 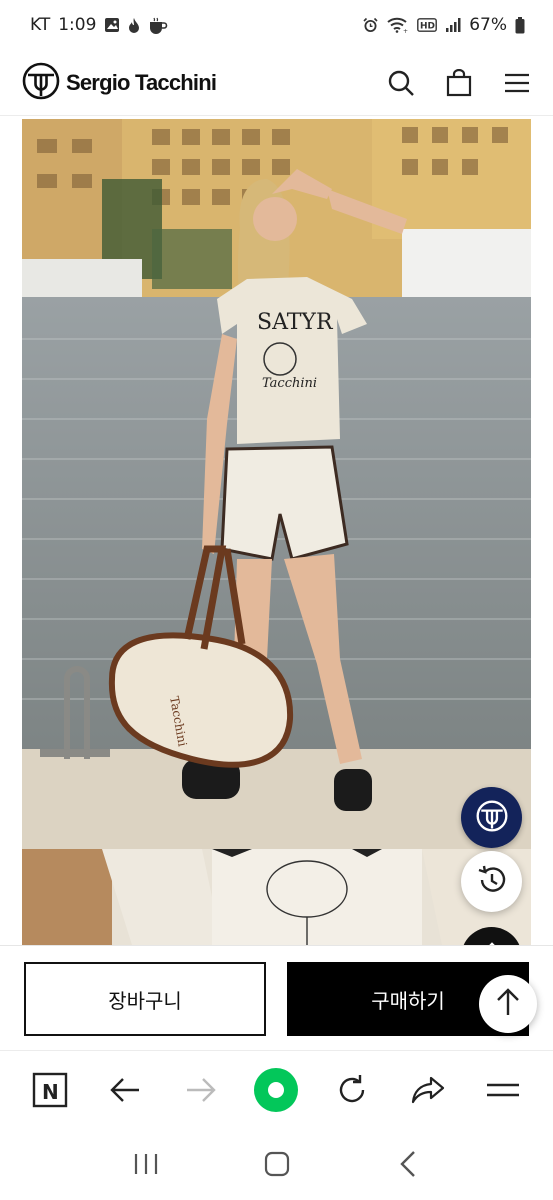 I want to click on clock: 1:09, so click(x=77, y=25).